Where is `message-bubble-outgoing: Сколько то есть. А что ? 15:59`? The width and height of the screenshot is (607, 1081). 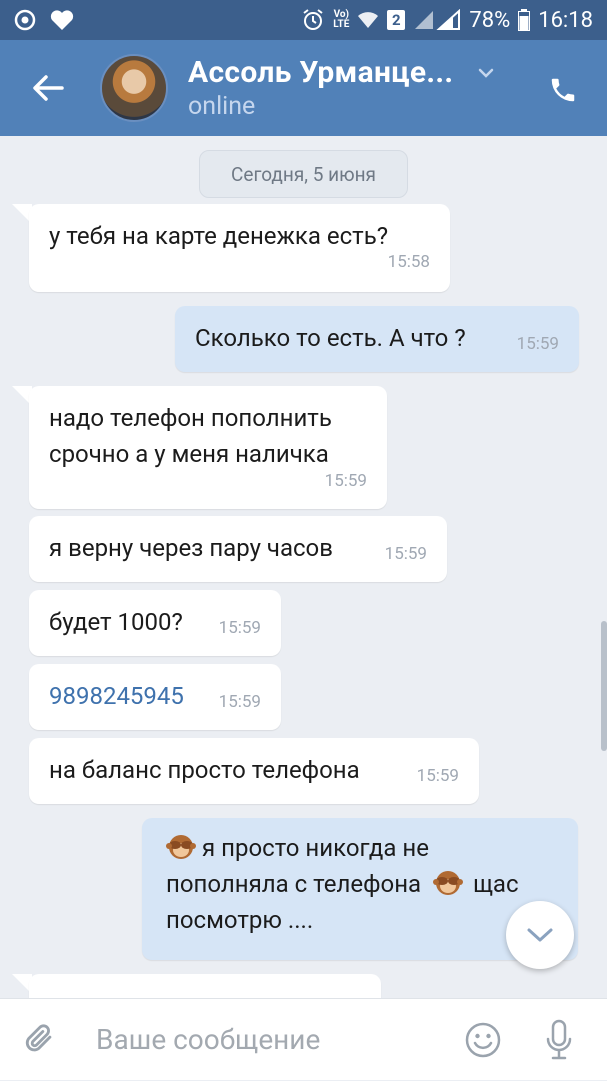 message-bubble-outgoing: Сколько то есть. А что ? 15:59 is located at coordinates (377, 339).